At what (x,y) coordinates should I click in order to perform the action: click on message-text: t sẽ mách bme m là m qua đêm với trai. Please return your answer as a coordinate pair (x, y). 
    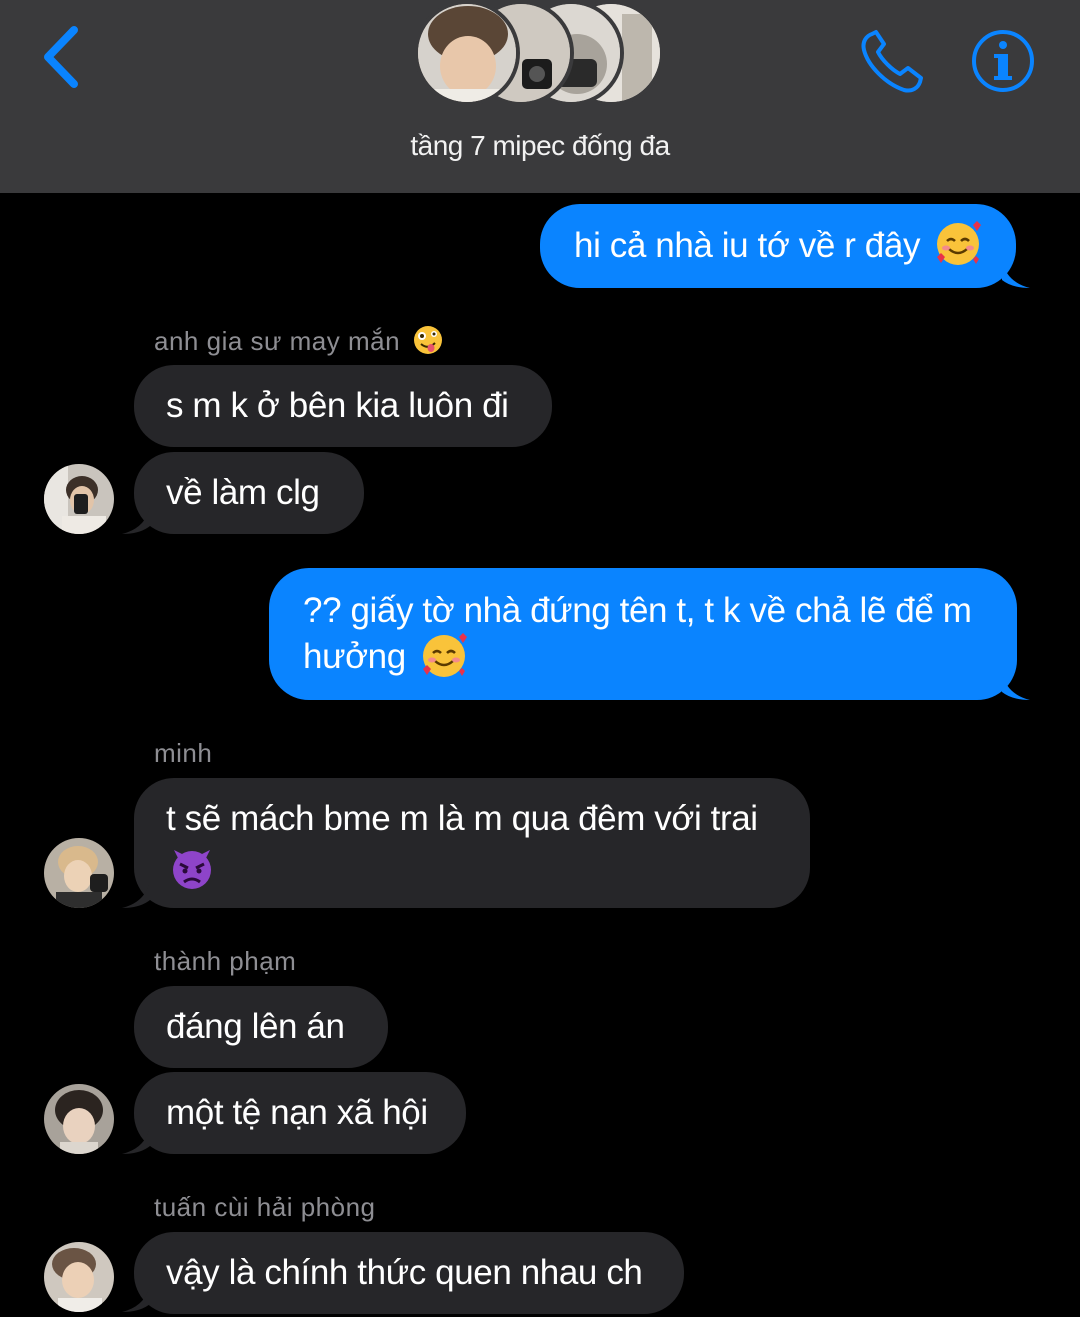
    Looking at the image, I should click on (462, 818).